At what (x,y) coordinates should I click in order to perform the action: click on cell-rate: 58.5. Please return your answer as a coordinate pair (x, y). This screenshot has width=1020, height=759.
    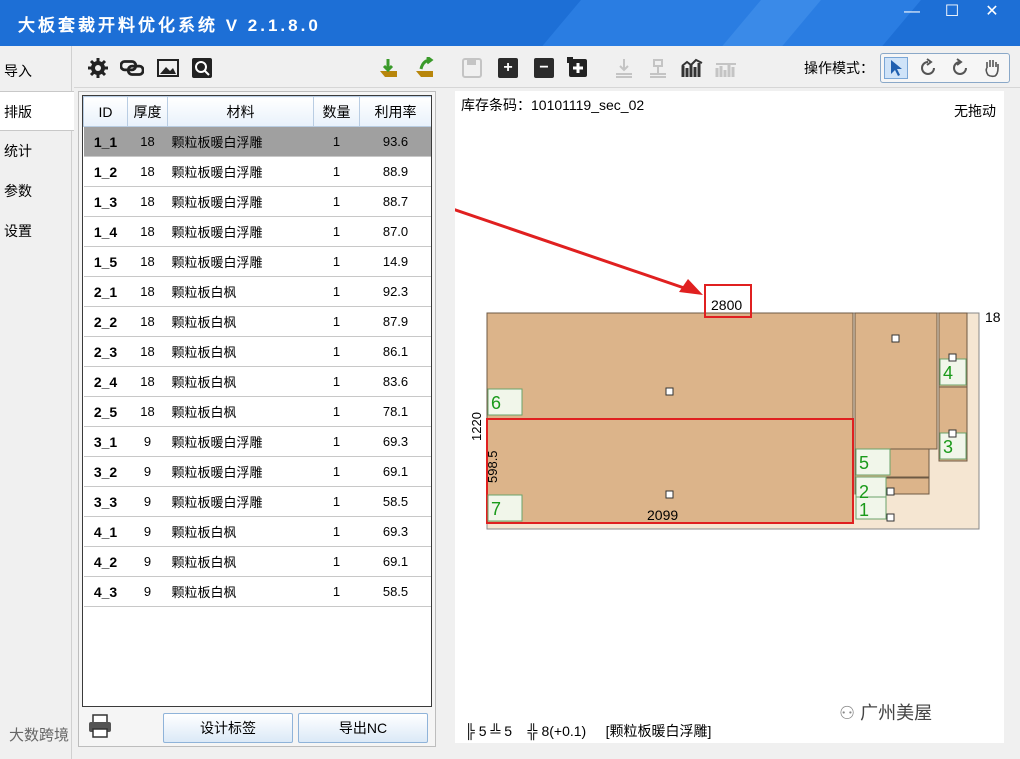
    Looking at the image, I should click on (395, 501).